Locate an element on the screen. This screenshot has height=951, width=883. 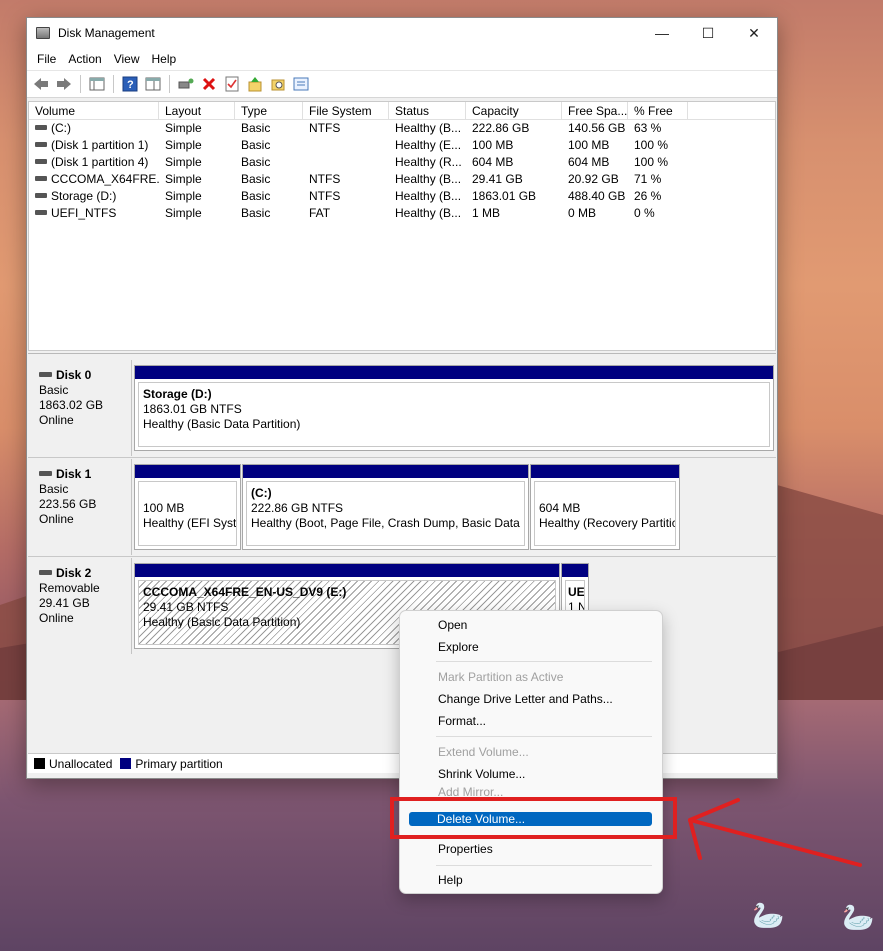
cell-percent-free: 100 % is located at coordinates (651, 145).